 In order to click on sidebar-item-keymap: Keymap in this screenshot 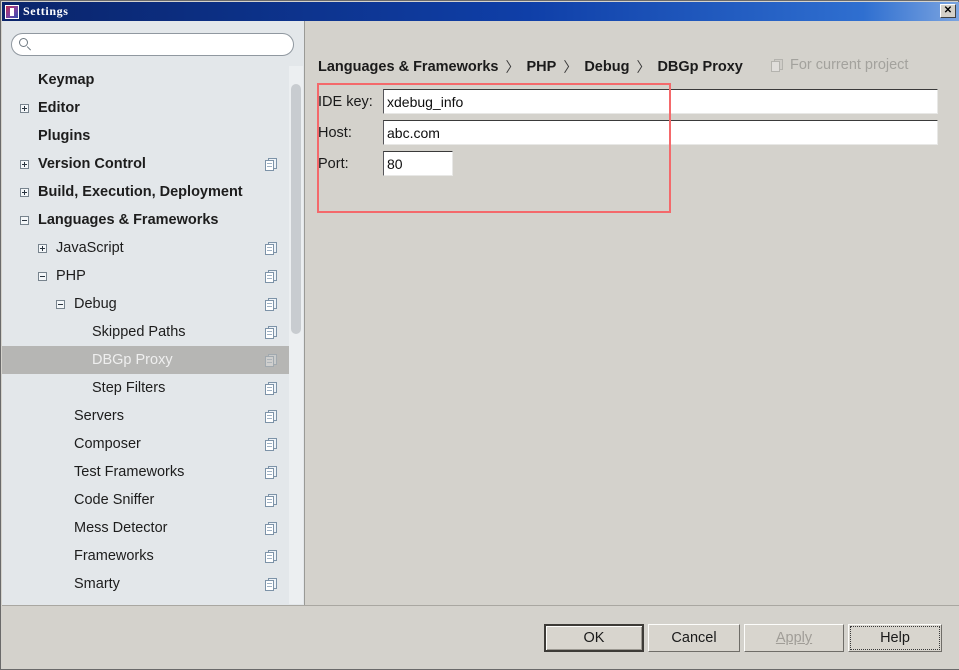, I will do `click(146, 80)`.